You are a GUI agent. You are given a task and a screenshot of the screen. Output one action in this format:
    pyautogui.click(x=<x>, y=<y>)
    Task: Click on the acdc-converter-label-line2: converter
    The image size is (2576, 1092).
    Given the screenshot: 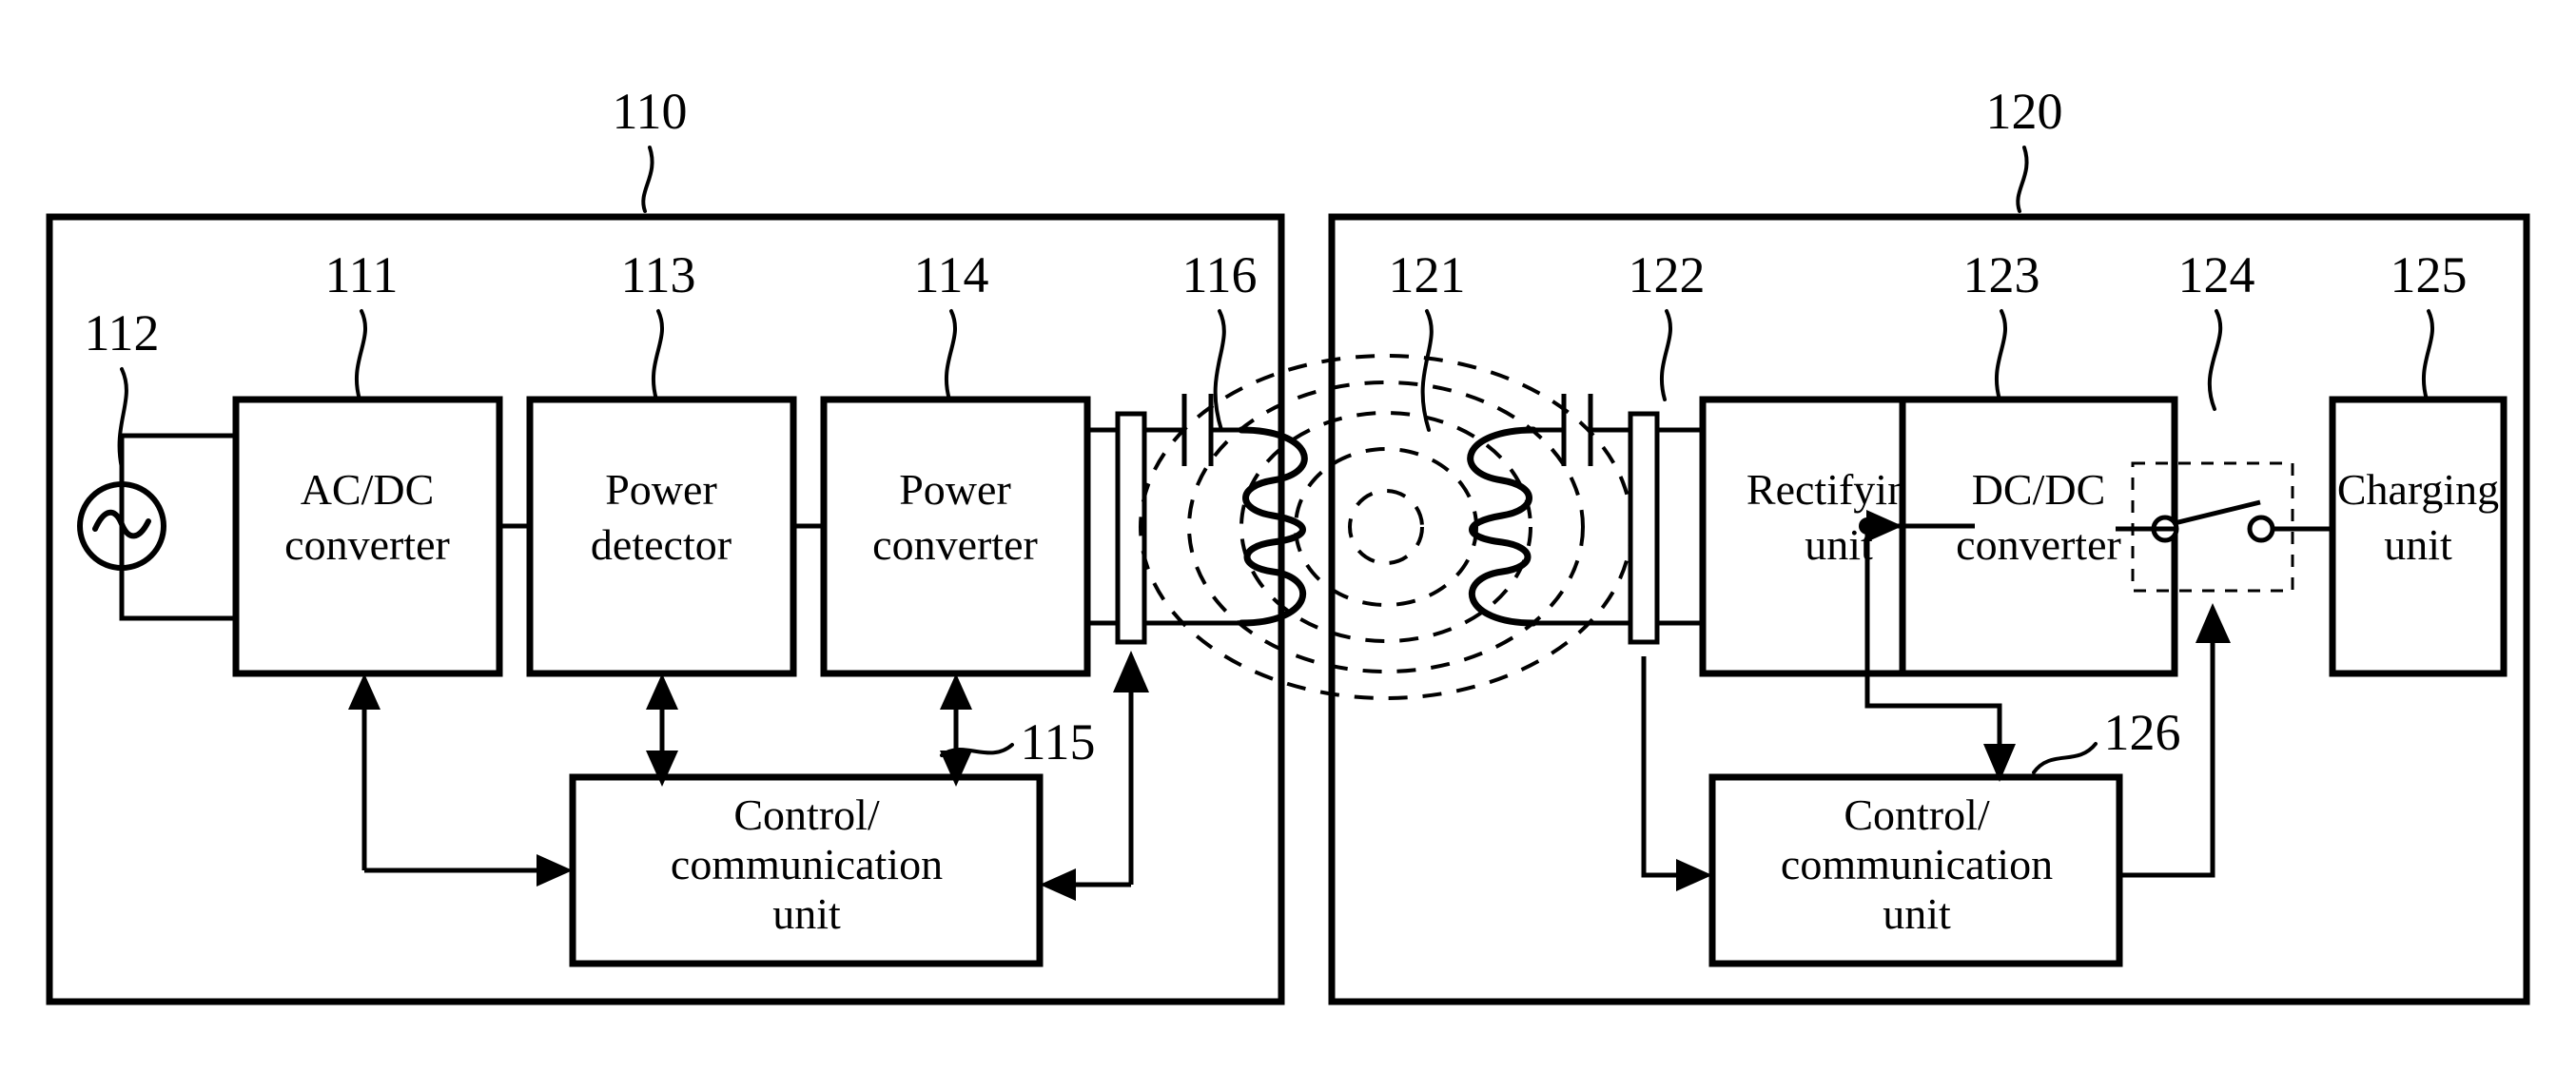 What is the action you would take?
    pyautogui.click(x=367, y=544)
    